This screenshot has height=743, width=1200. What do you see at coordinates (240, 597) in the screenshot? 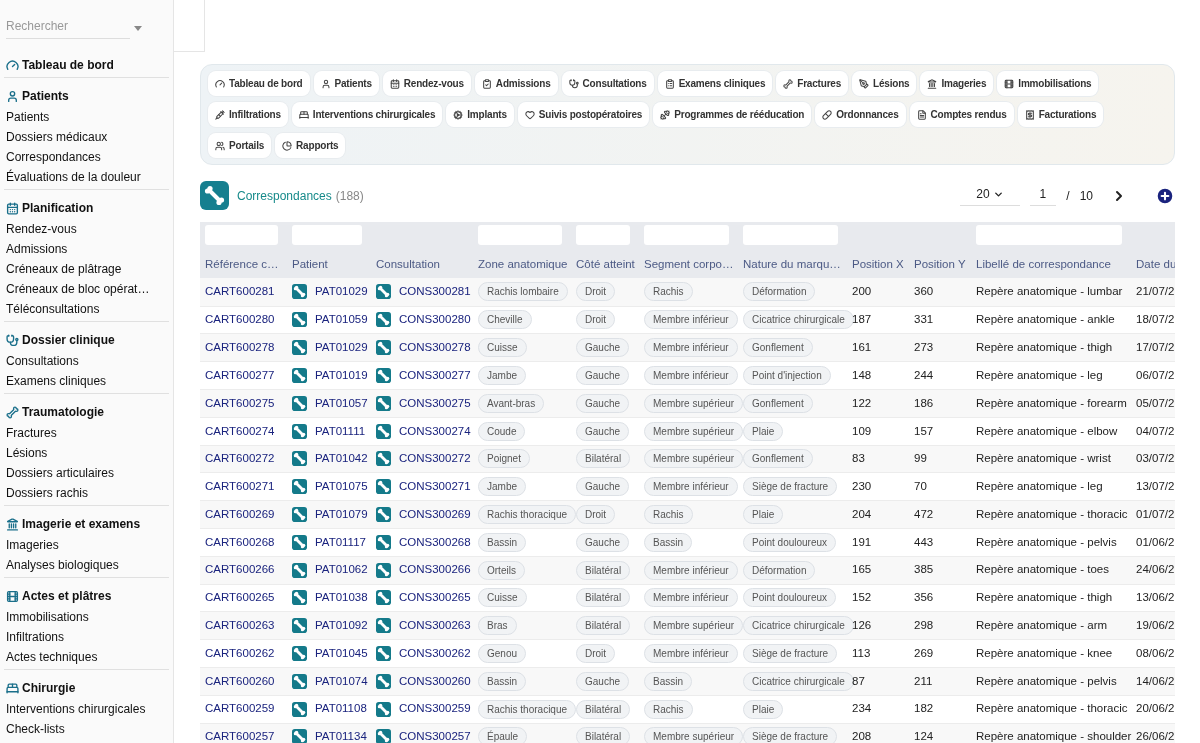
I see `reference-link: CART600265` at bounding box center [240, 597].